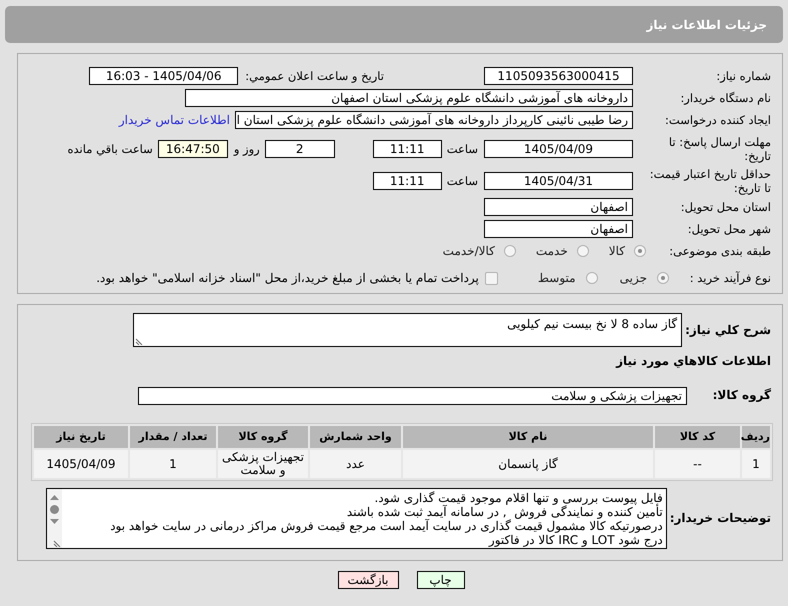 Image resolution: width=788 pixels, height=606 pixels. Describe the element at coordinates (694, 361) in the screenshot. I see `section-label: اطلاعات کالاهاي مورد نياز` at that location.